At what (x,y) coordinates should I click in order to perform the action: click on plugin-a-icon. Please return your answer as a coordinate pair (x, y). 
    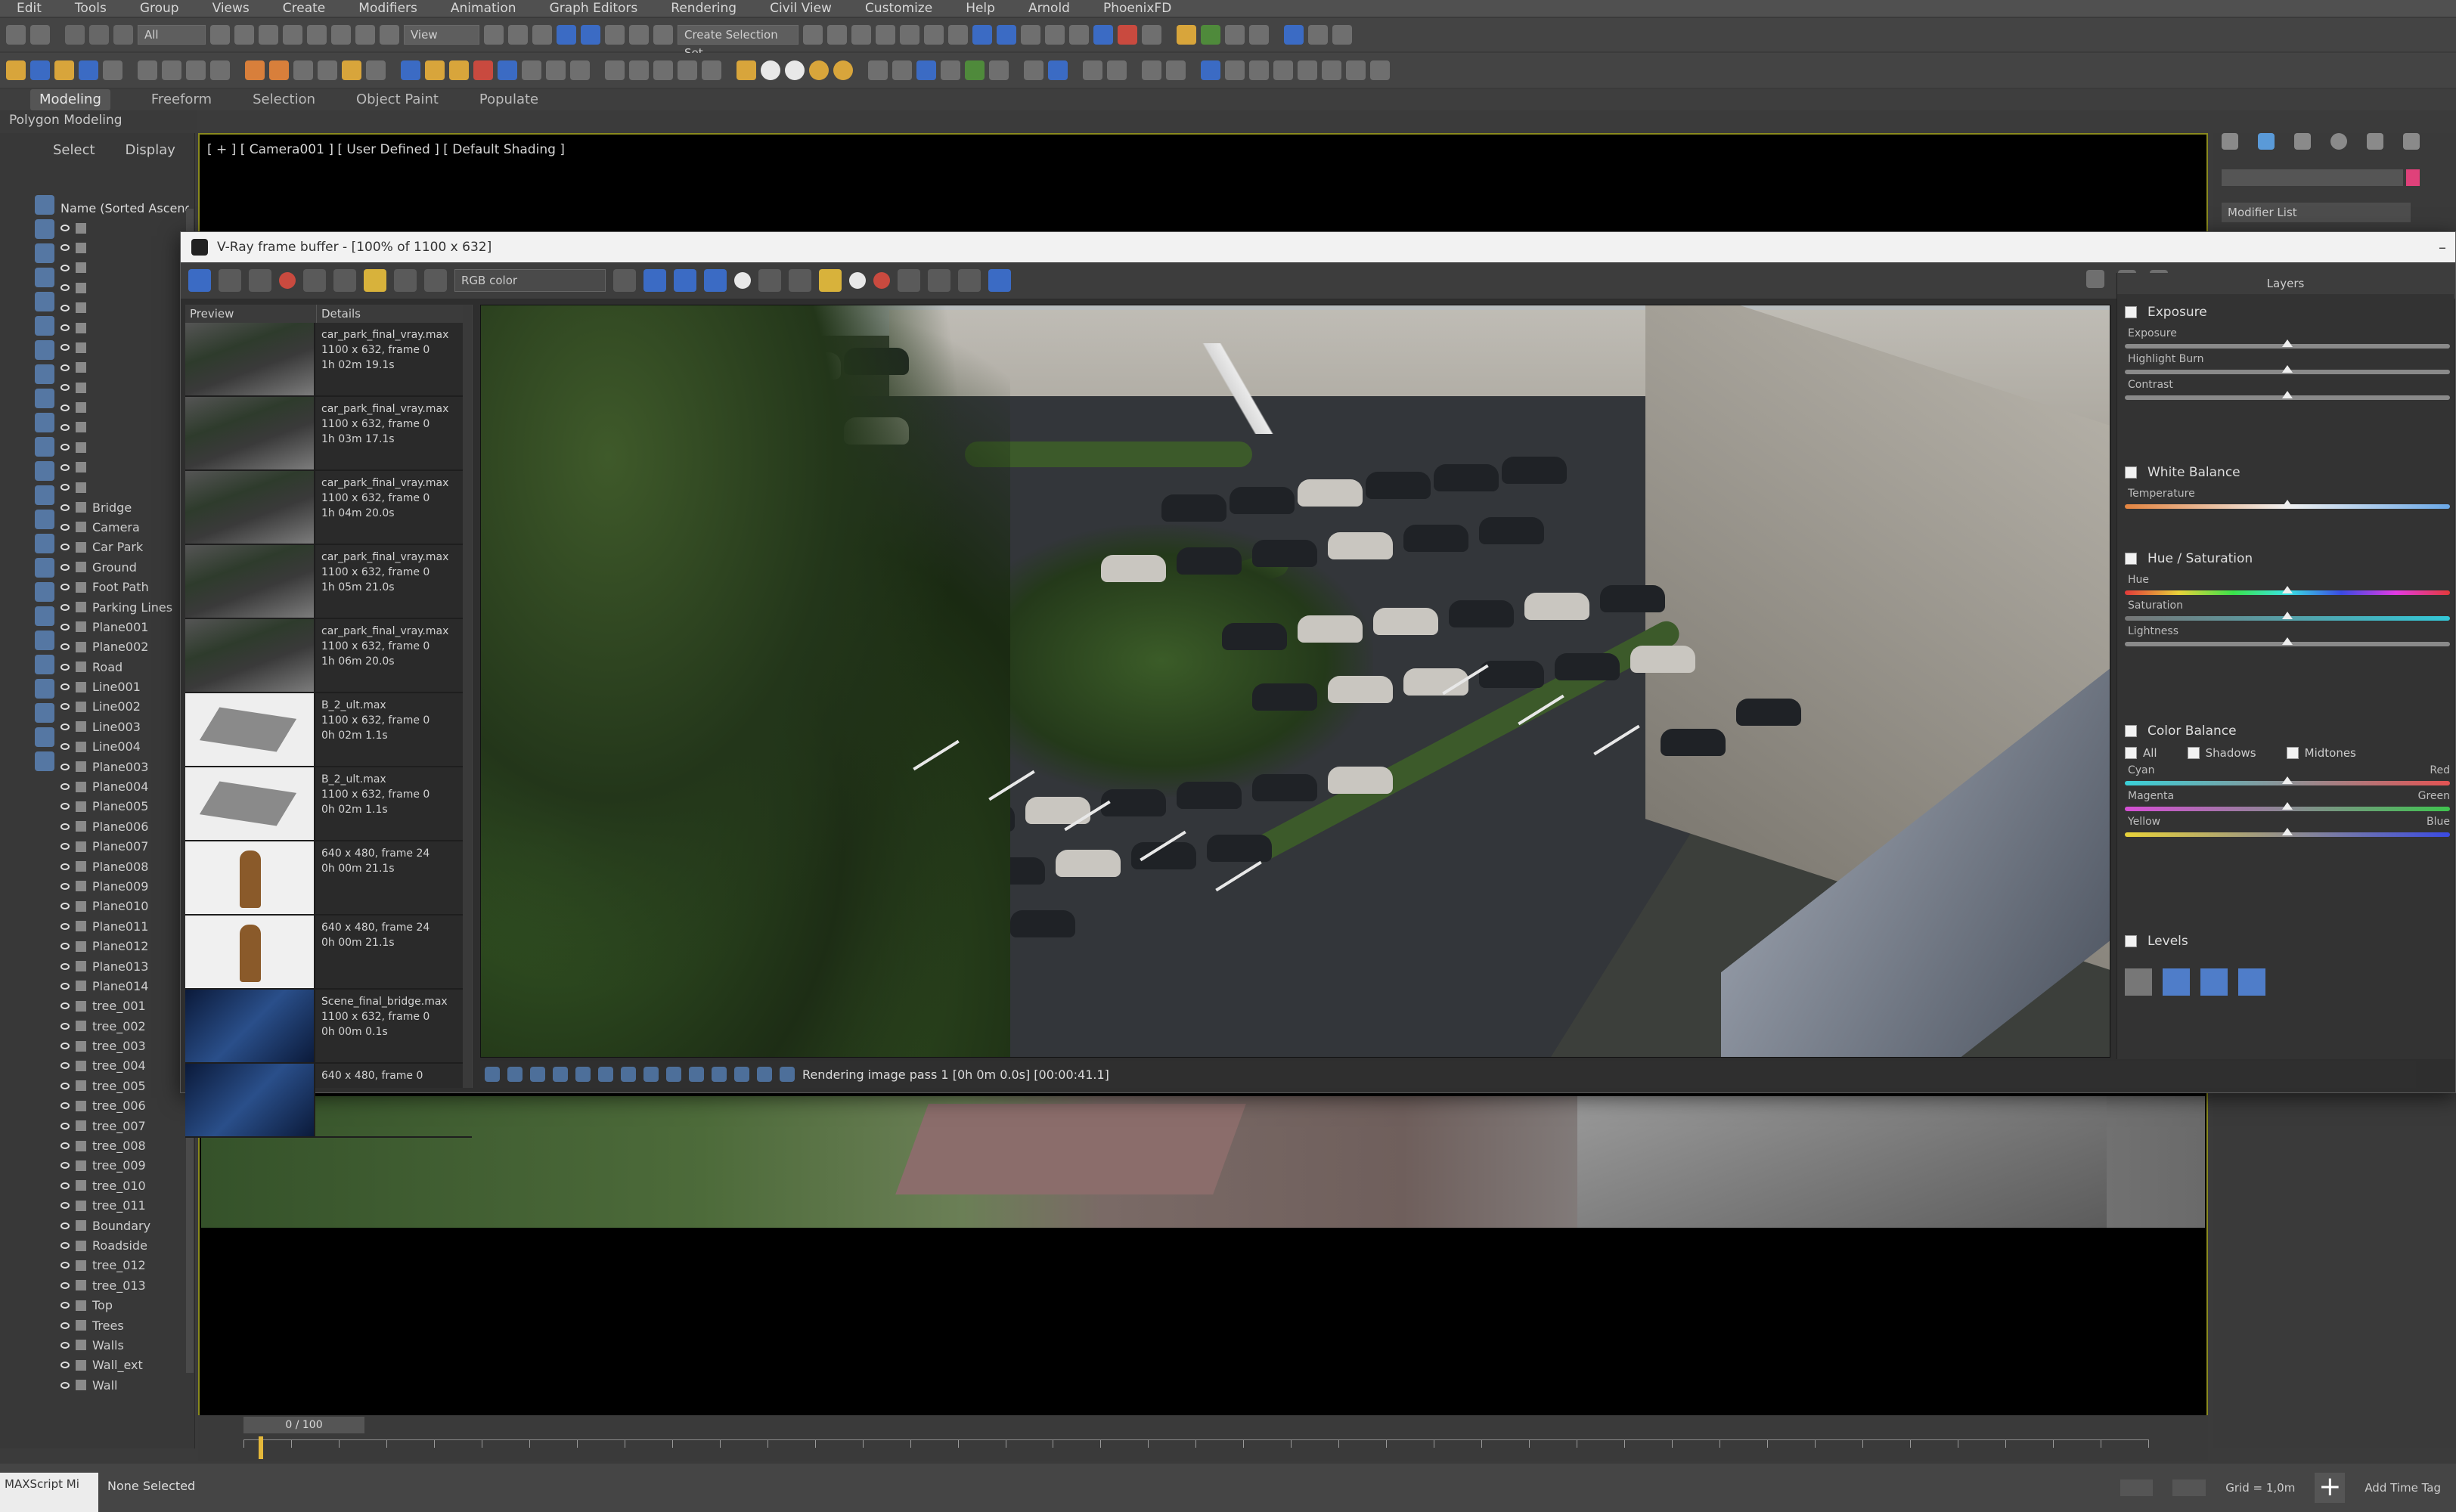
    Looking at the image, I should click on (531, 70).